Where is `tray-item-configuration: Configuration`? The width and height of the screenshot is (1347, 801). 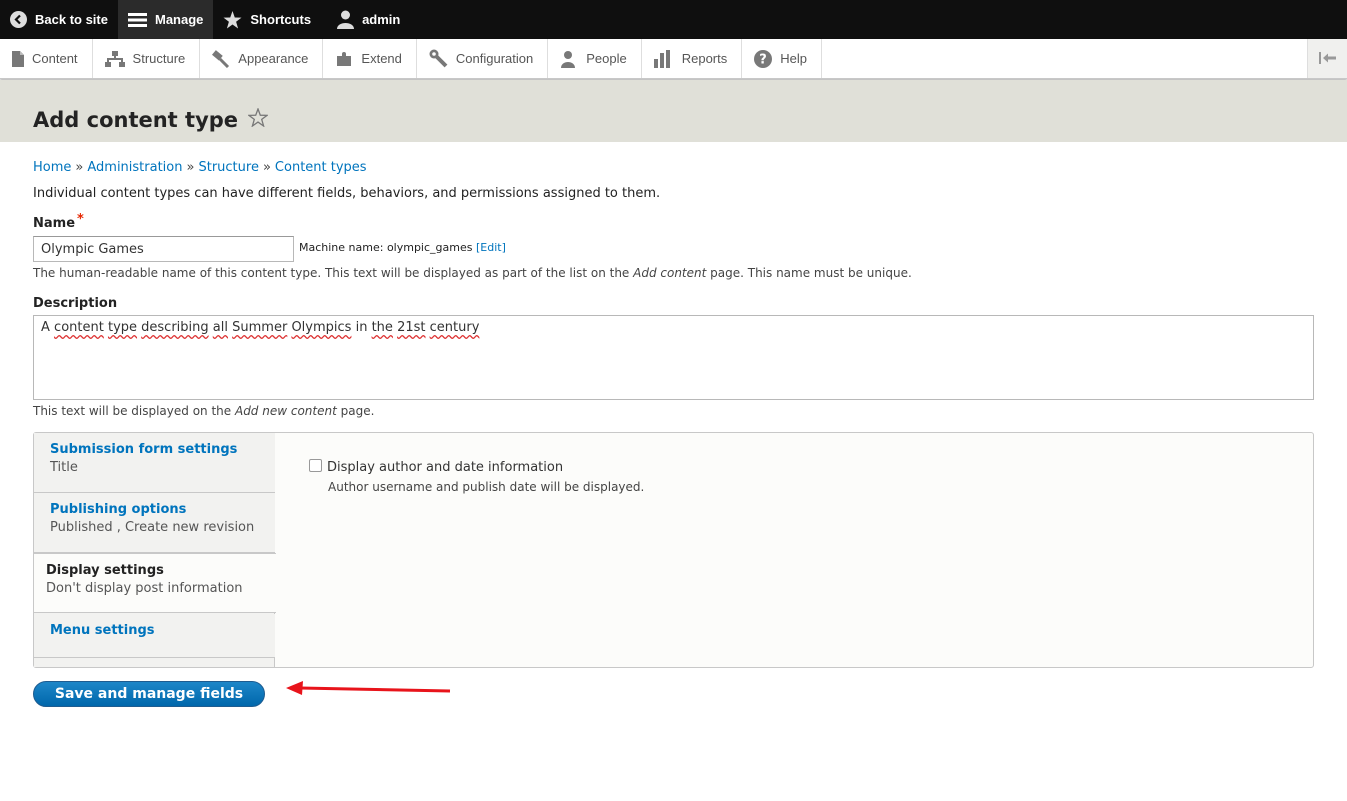
tray-item-configuration: Configuration is located at coordinates (483, 58).